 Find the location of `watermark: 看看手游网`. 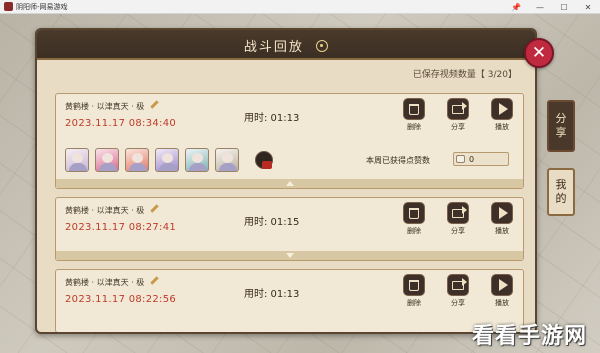

watermark: 看看手游网 is located at coordinates (530, 336).